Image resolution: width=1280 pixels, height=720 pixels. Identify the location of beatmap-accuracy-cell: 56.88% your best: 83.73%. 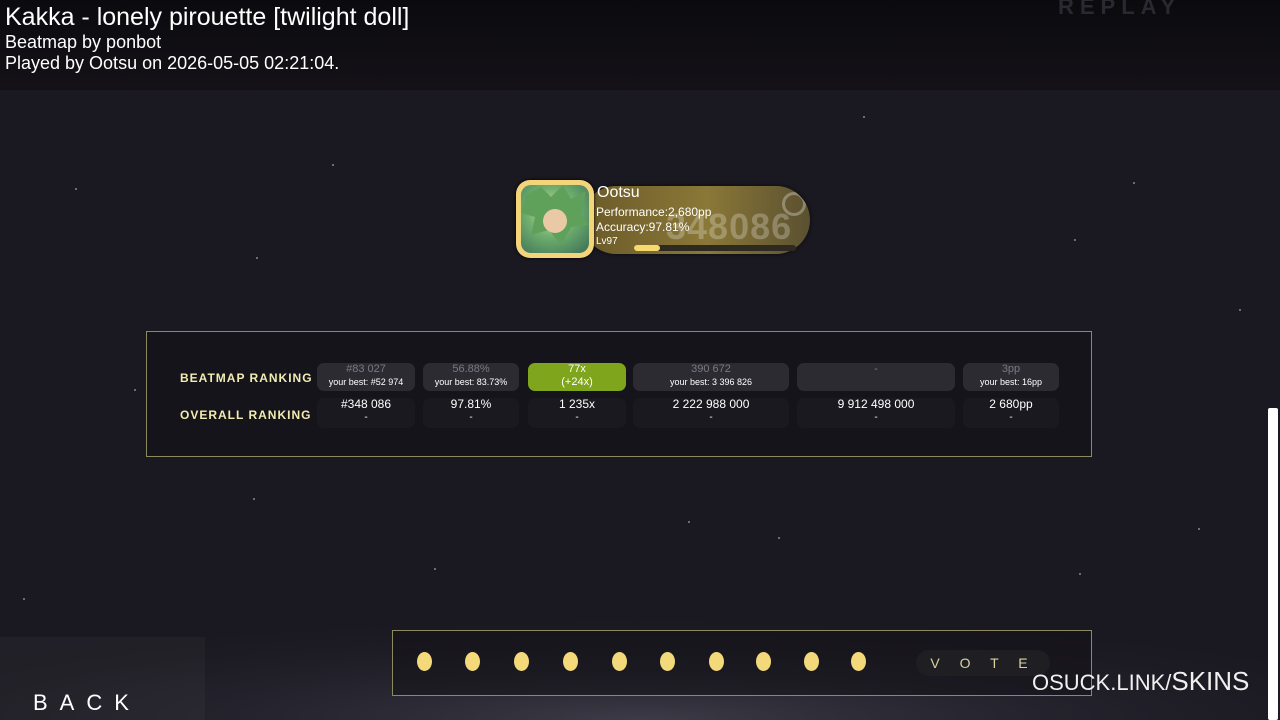
(471, 377).